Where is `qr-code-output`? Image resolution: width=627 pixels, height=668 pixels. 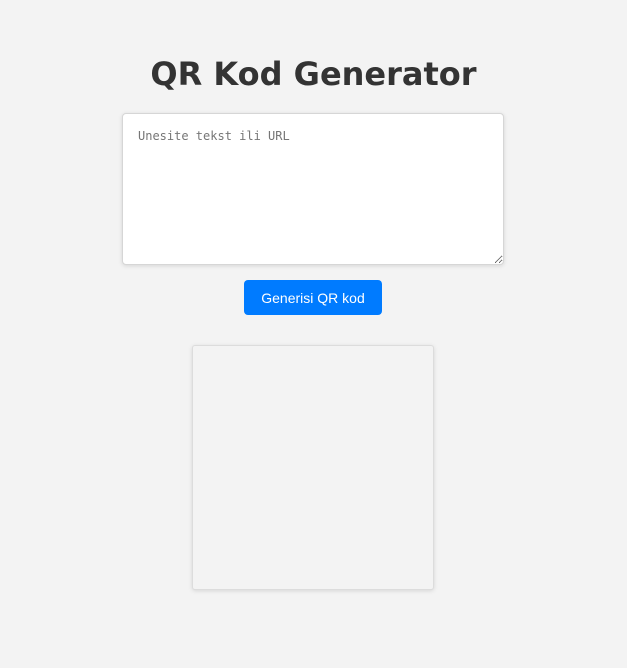 qr-code-output is located at coordinates (313, 467).